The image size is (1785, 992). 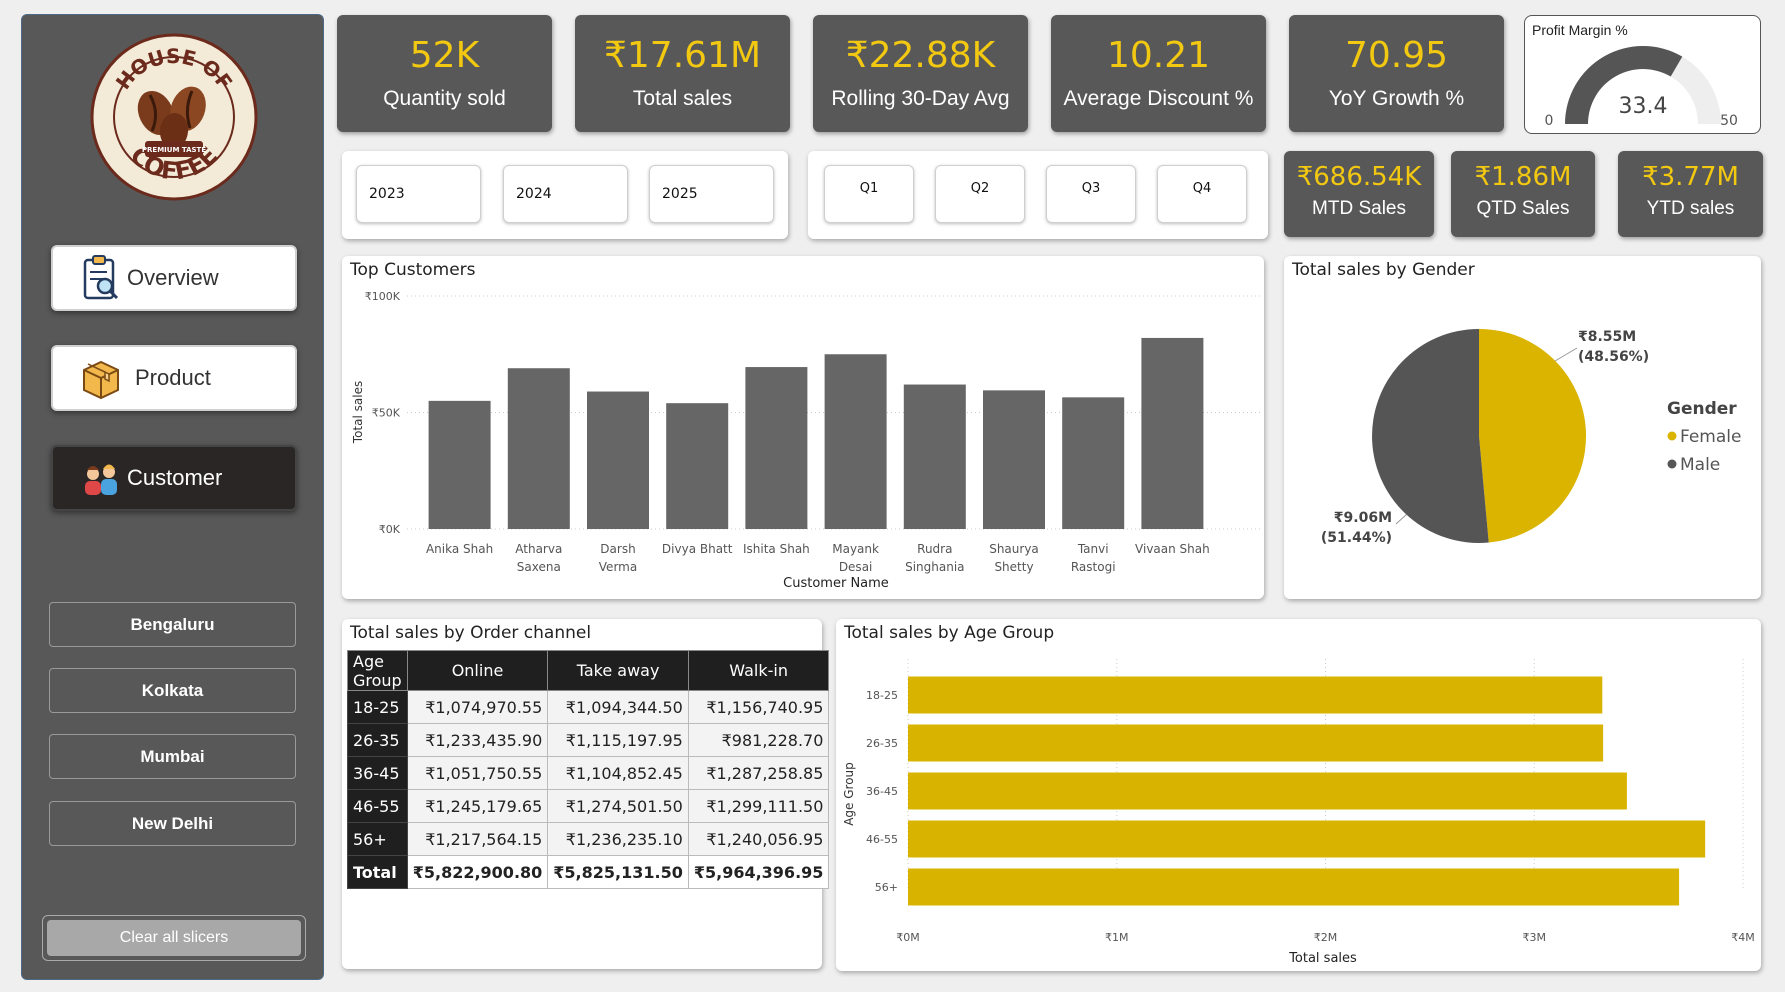 I want to click on kpi-label: QTD Sales, so click(x=1523, y=208).